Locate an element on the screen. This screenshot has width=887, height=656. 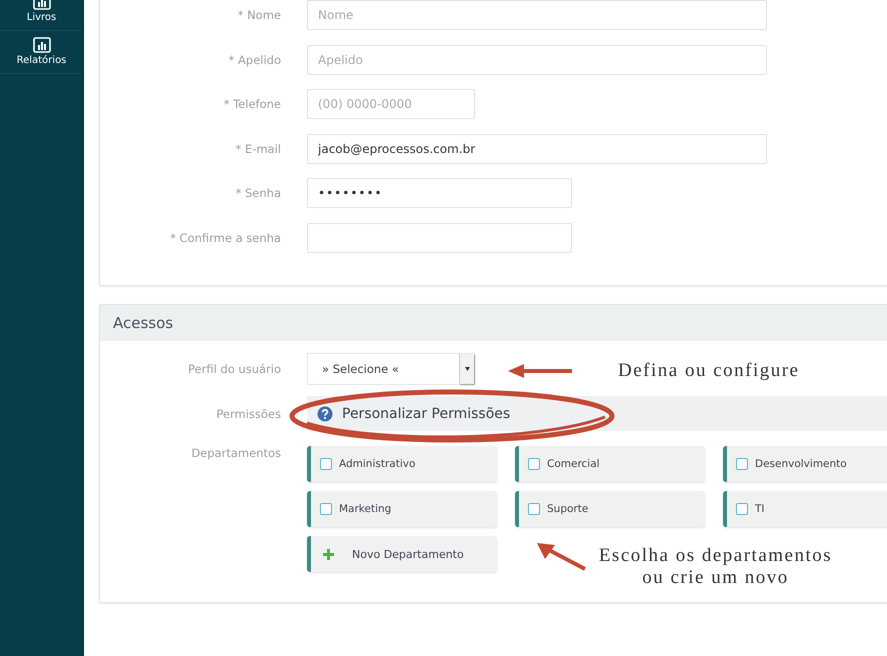
department-option: Administrativo is located at coordinates (402, 464).